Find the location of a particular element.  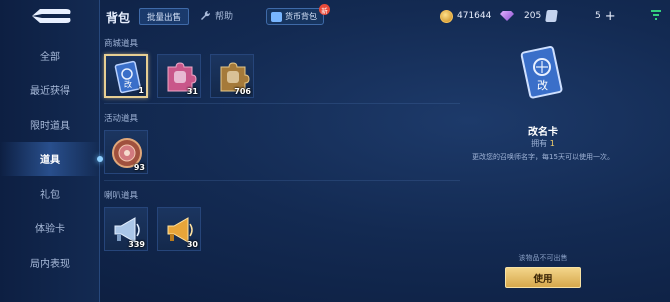

detail-description: 更改您的召唤师名字，每15天可以使用一次。 is located at coordinates (543, 157).